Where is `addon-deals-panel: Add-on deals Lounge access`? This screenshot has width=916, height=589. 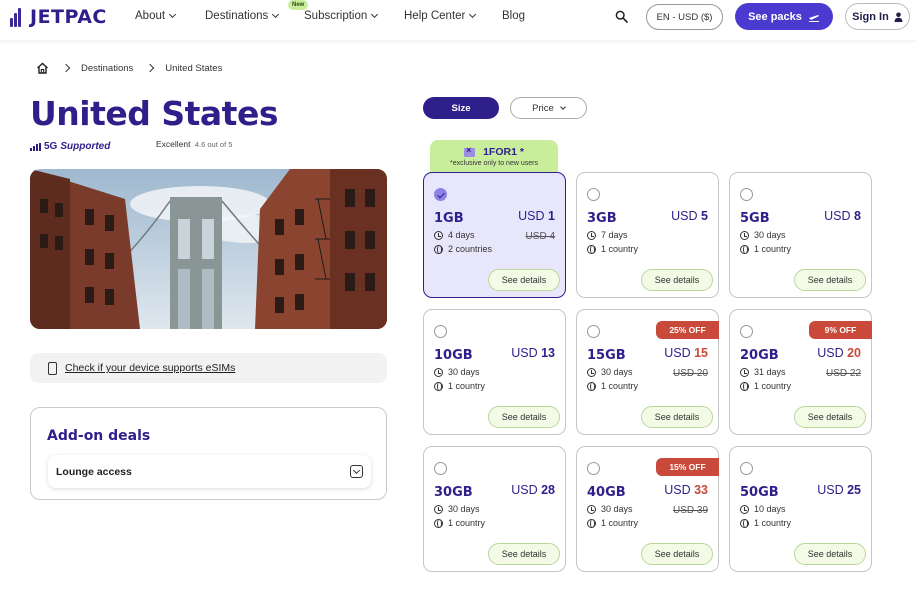 addon-deals-panel: Add-on deals Lounge access is located at coordinates (208, 453).